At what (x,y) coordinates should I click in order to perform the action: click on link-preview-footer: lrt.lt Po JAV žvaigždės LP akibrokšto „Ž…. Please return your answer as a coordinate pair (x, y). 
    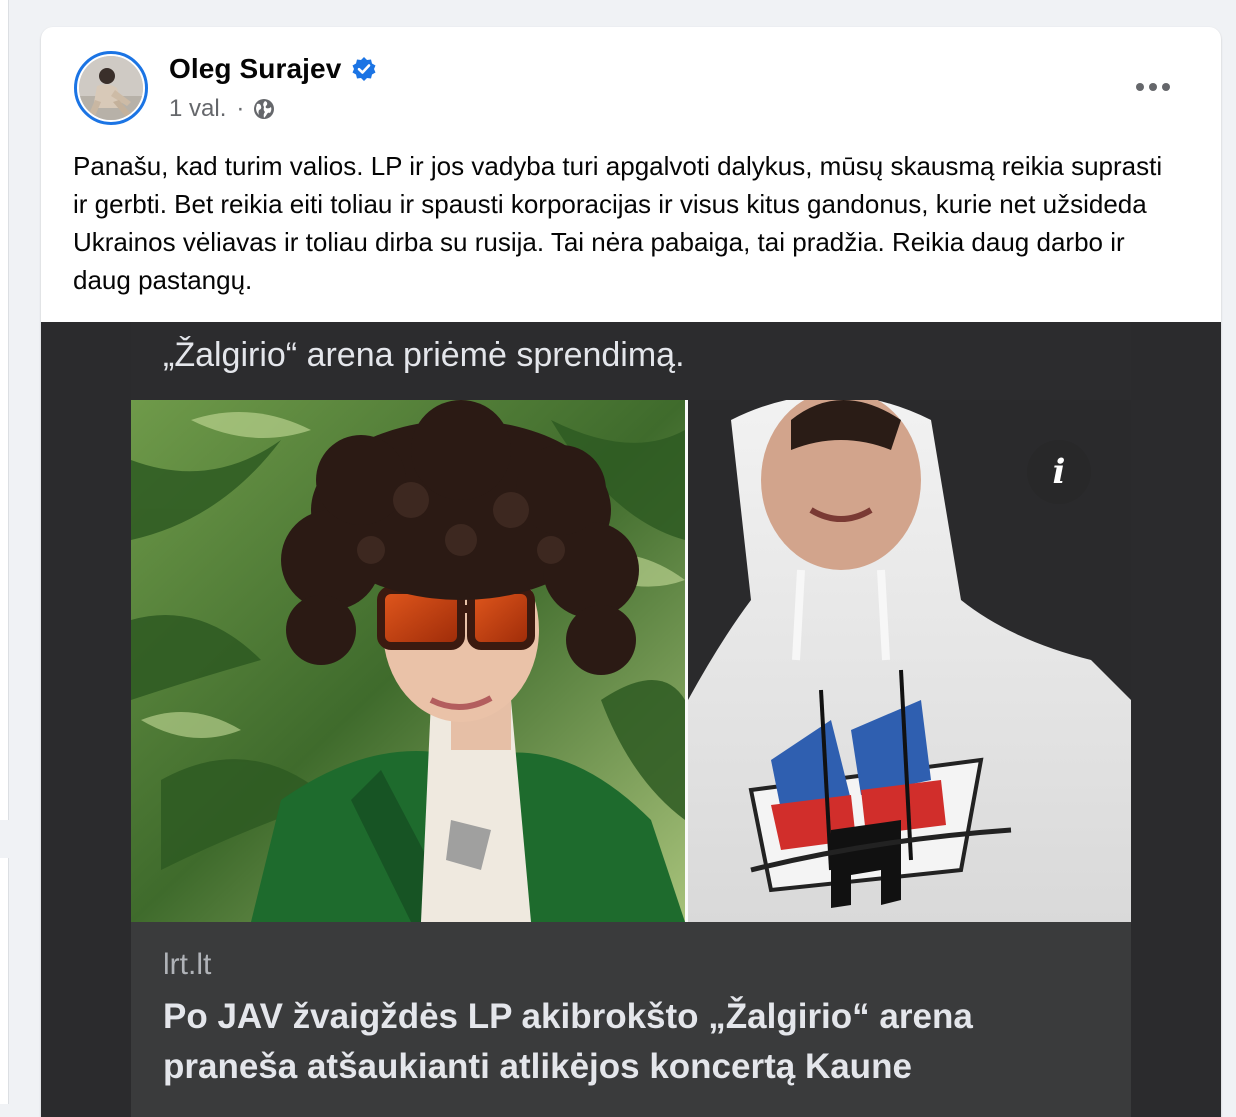
    Looking at the image, I should click on (631, 1019).